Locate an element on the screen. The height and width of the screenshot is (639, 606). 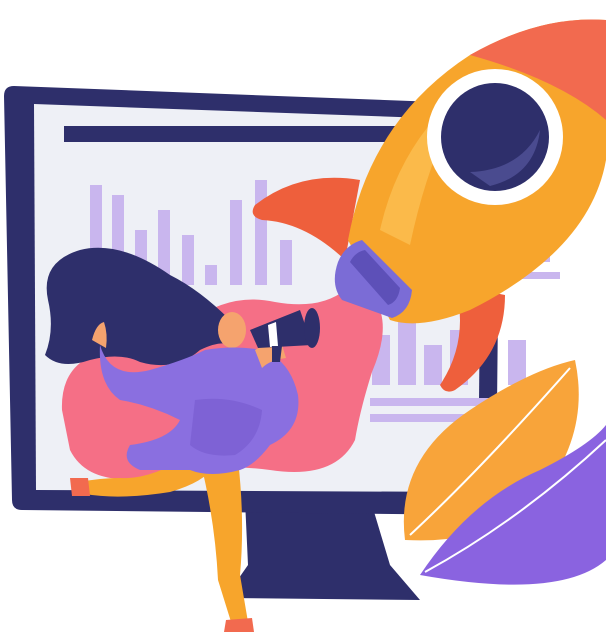
monitor-stand is located at coordinates (322, 550).